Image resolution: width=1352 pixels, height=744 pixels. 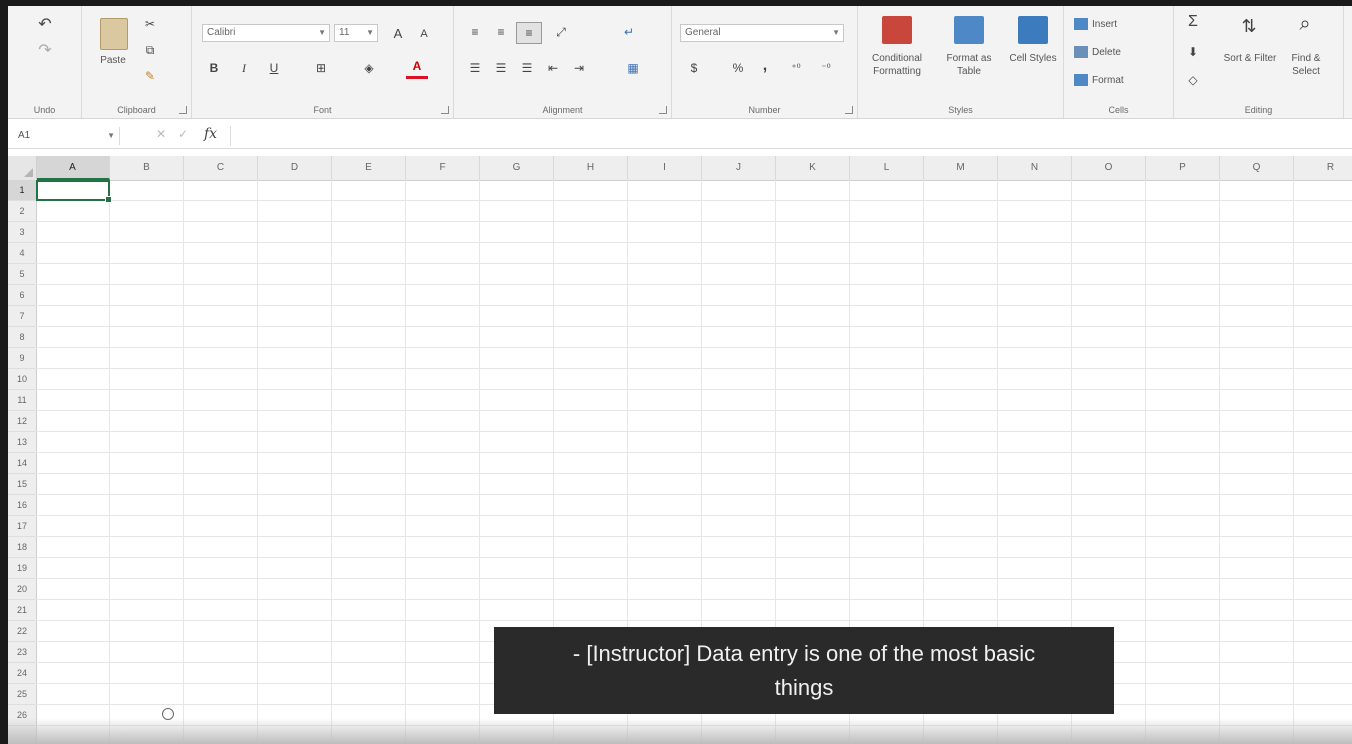 What do you see at coordinates (475, 68) in the screenshot?
I see `align-left-icon: ☰` at bounding box center [475, 68].